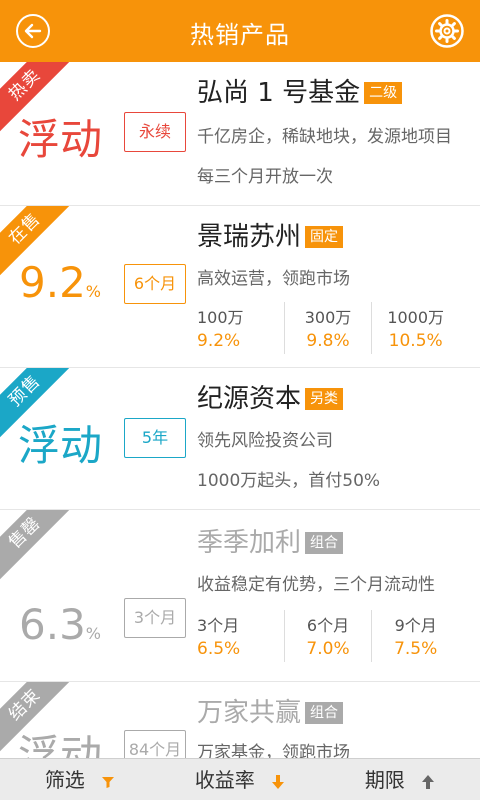  What do you see at coordinates (415, 328) in the screenshot?
I see `rate-column: 1000万 10.5%` at bounding box center [415, 328].